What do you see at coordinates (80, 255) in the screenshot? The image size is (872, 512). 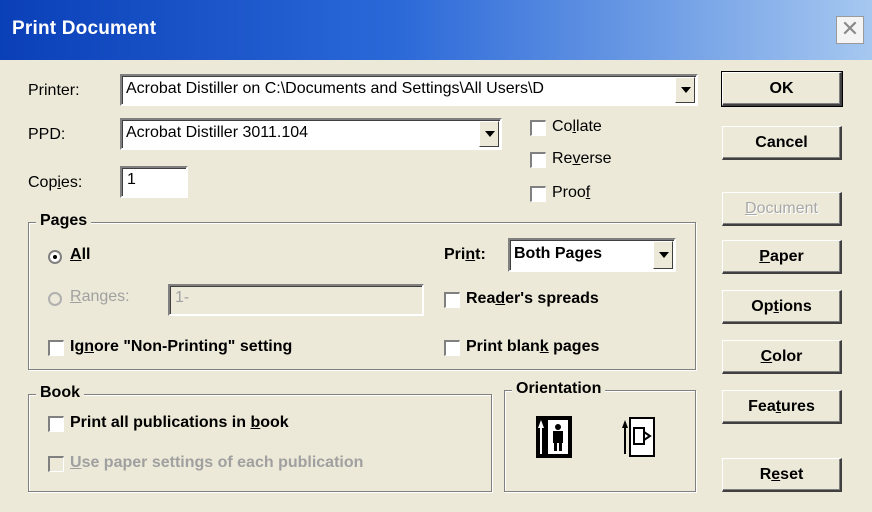 I see `all-label: All` at bounding box center [80, 255].